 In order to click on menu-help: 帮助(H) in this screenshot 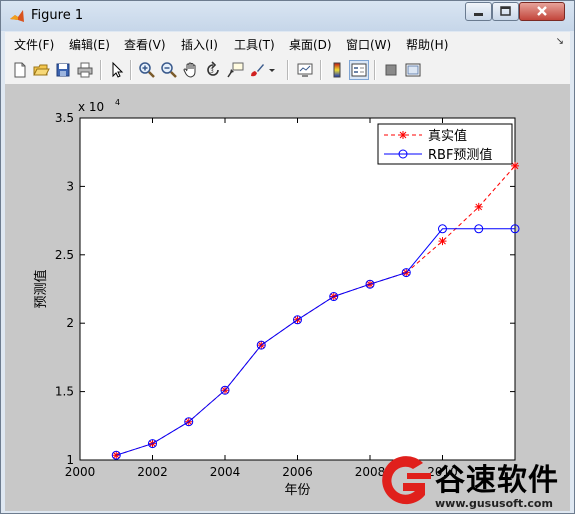, I will do `click(427, 44)`.